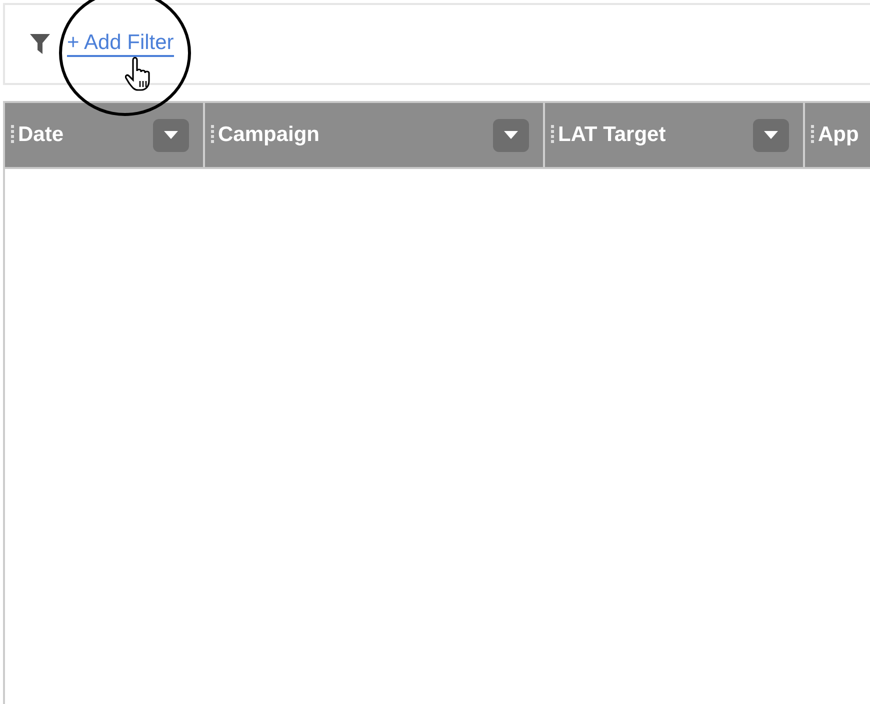  I want to click on column-header: App, so click(839, 135).